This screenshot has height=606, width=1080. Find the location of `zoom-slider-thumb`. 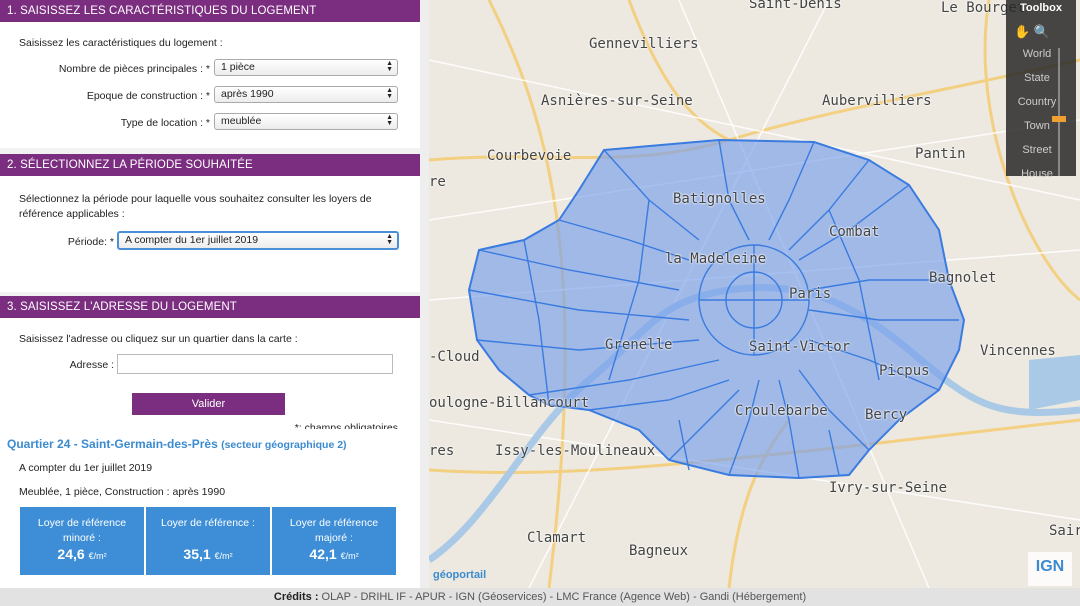

zoom-slider-thumb is located at coordinates (1059, 119).